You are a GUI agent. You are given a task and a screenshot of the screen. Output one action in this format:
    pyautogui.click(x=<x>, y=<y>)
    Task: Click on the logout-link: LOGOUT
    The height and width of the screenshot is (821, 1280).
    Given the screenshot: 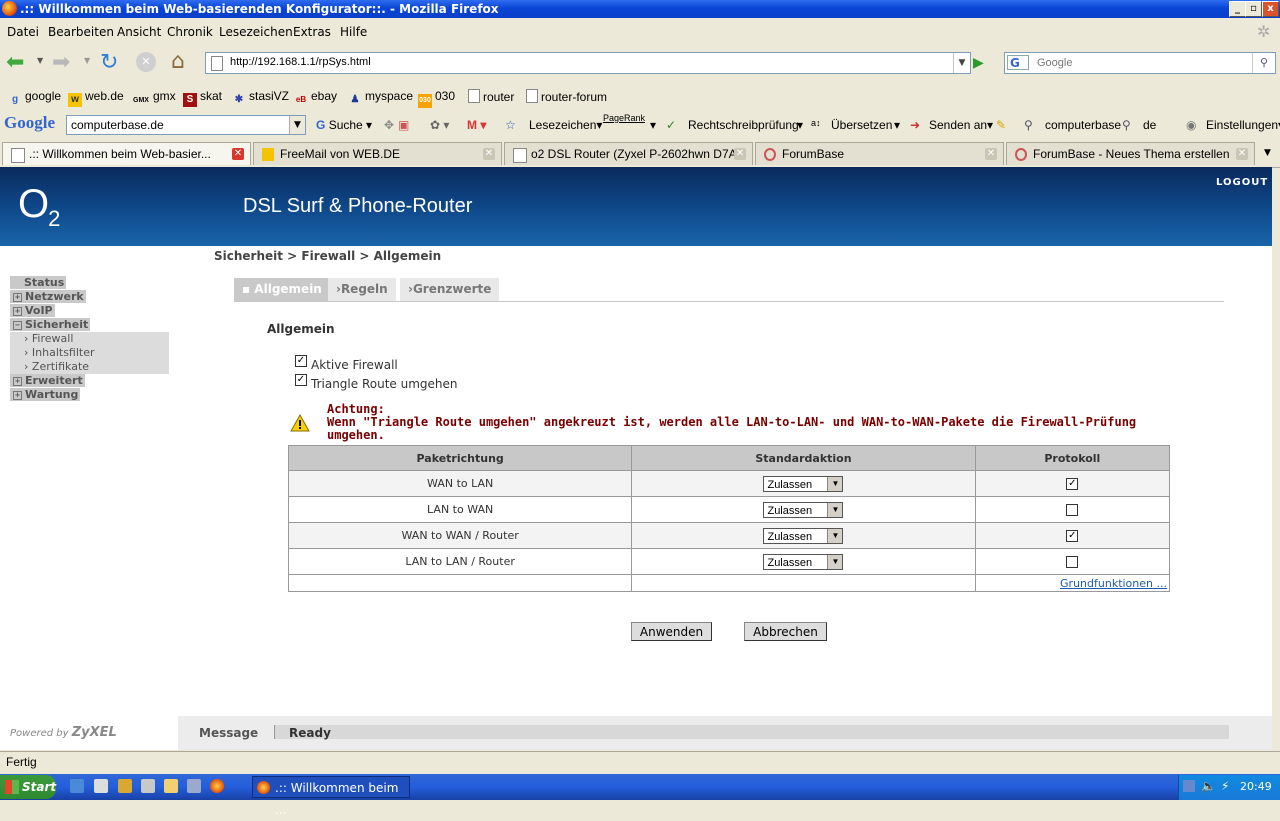 What is the action you would take?
    pyautogui.click(x=1242, y=182)
    